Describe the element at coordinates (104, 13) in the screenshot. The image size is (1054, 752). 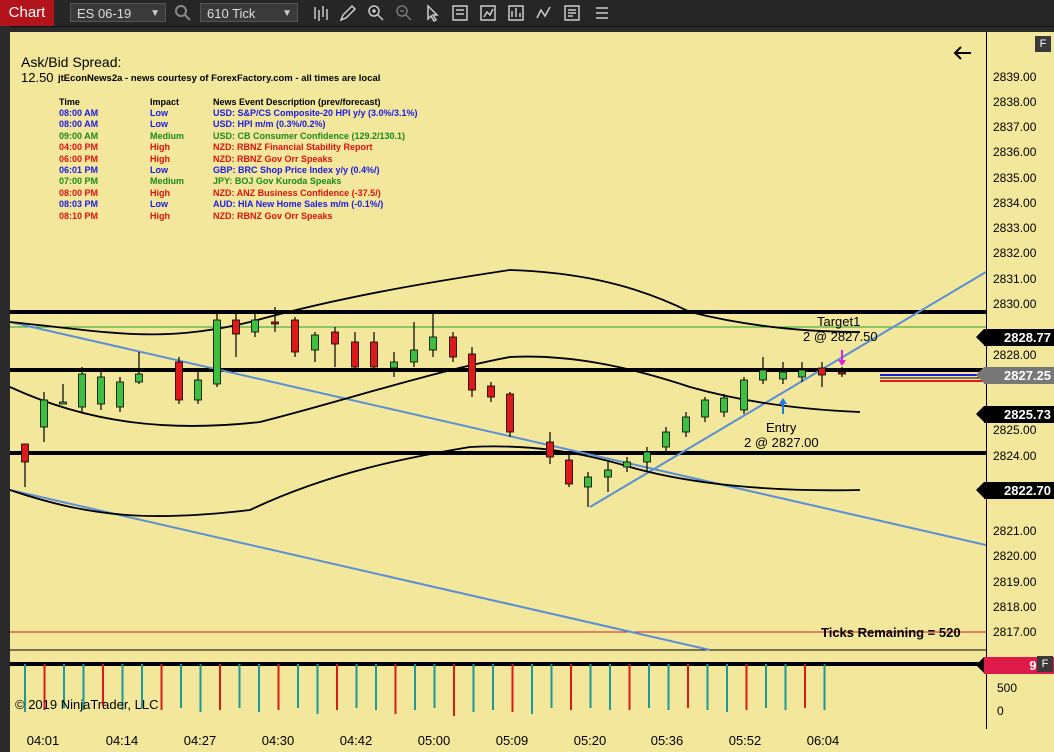
I see `instrument-label: ES 06-19` at that location.